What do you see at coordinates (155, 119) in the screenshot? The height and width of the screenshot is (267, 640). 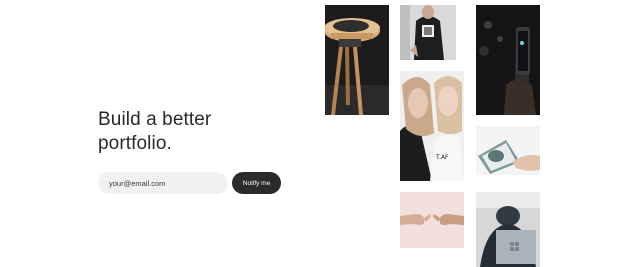 I see `hero-headline-line-1: Build a better` at bounding box center [155, 119].